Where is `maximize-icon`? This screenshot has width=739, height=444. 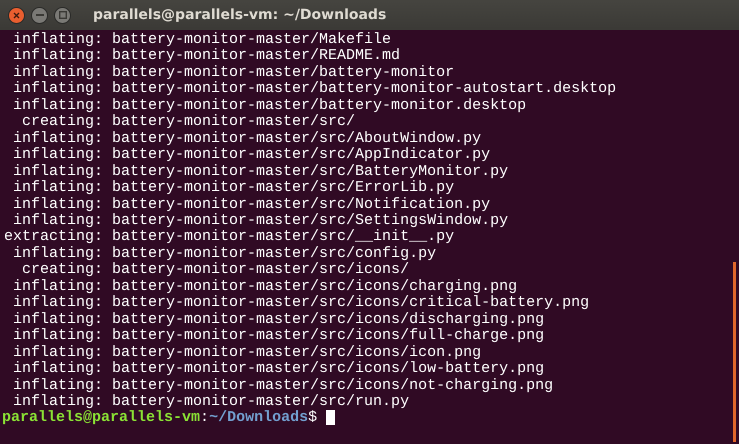 maximize-icon is located at coordinates (62, 15).